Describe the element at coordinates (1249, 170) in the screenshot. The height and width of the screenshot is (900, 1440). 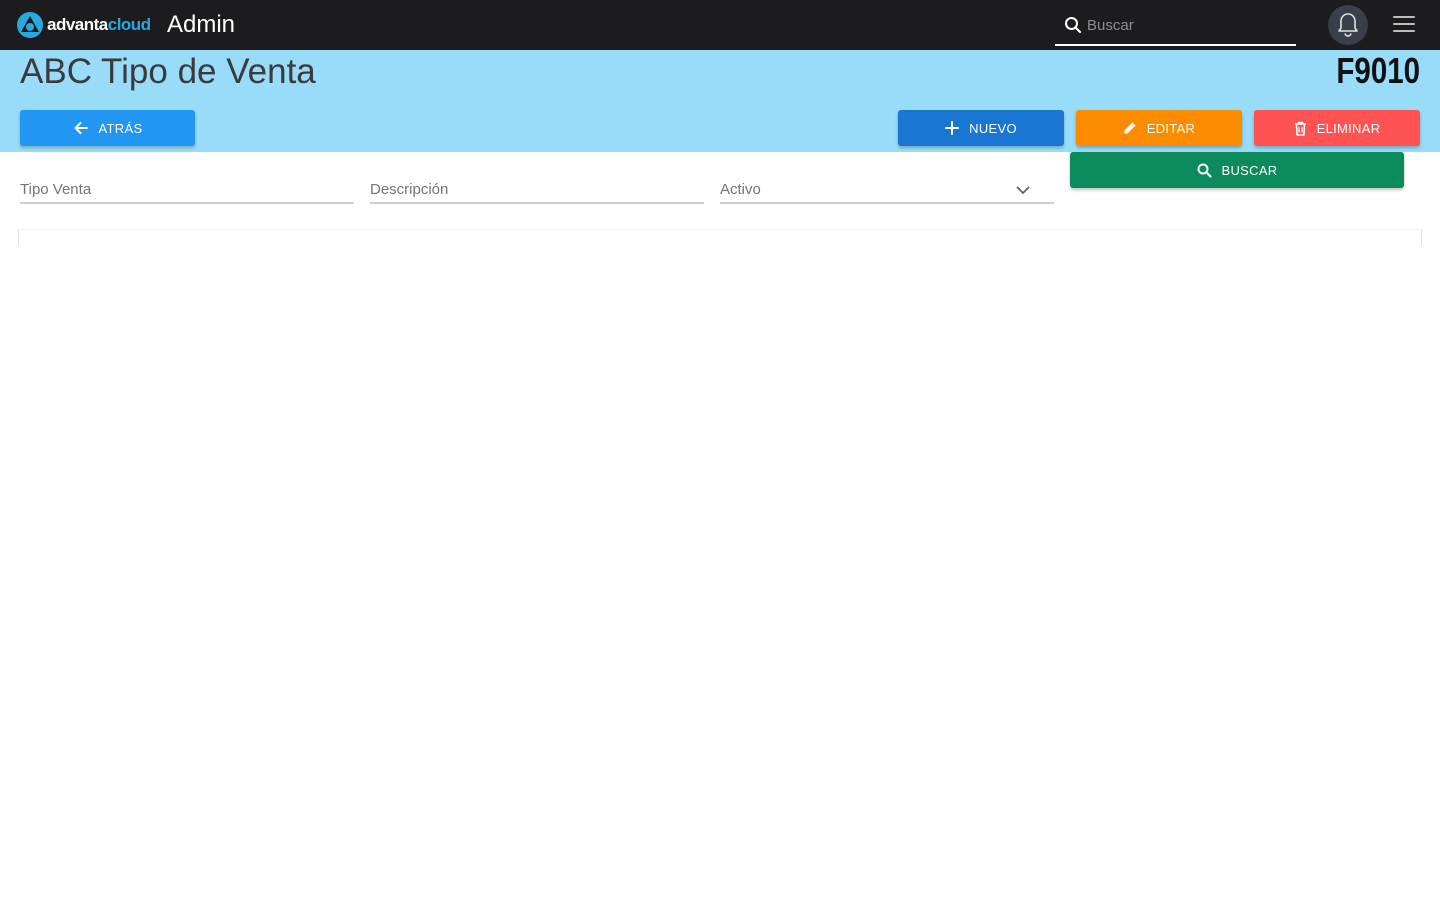
I see `search-button-label: BUSCAR` at that location.